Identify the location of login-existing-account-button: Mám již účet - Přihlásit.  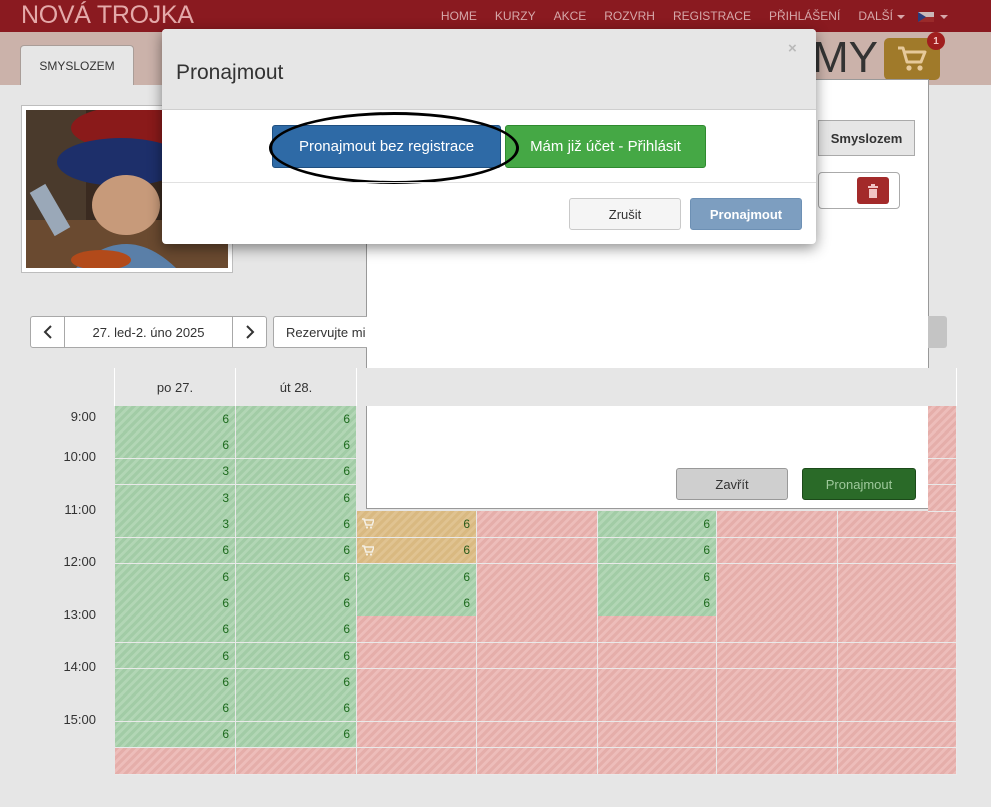
(605, 146).